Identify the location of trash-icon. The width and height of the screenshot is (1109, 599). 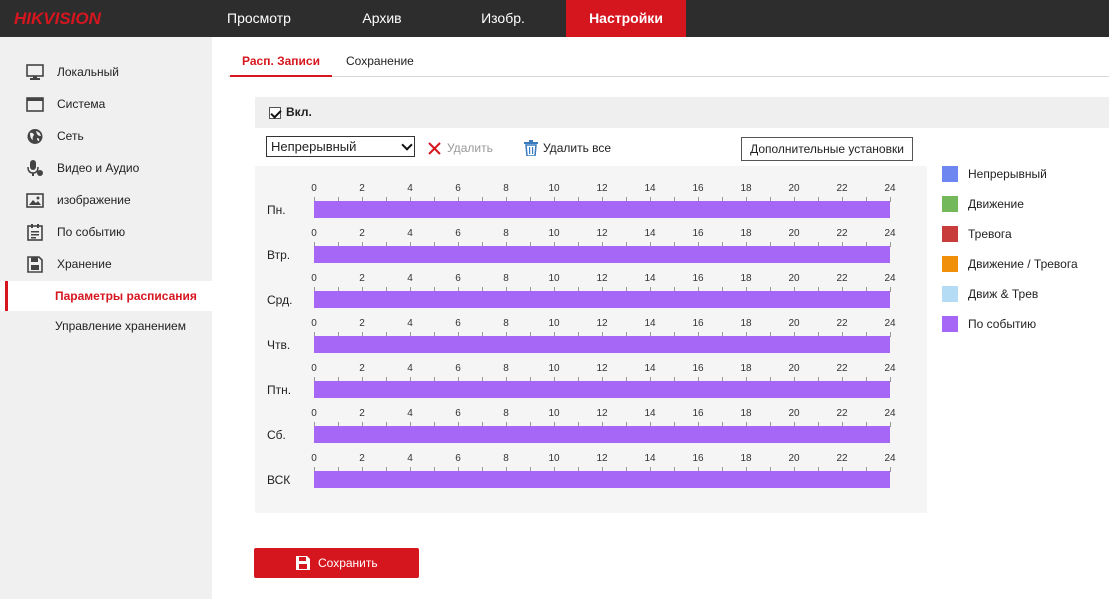
(531, 148).